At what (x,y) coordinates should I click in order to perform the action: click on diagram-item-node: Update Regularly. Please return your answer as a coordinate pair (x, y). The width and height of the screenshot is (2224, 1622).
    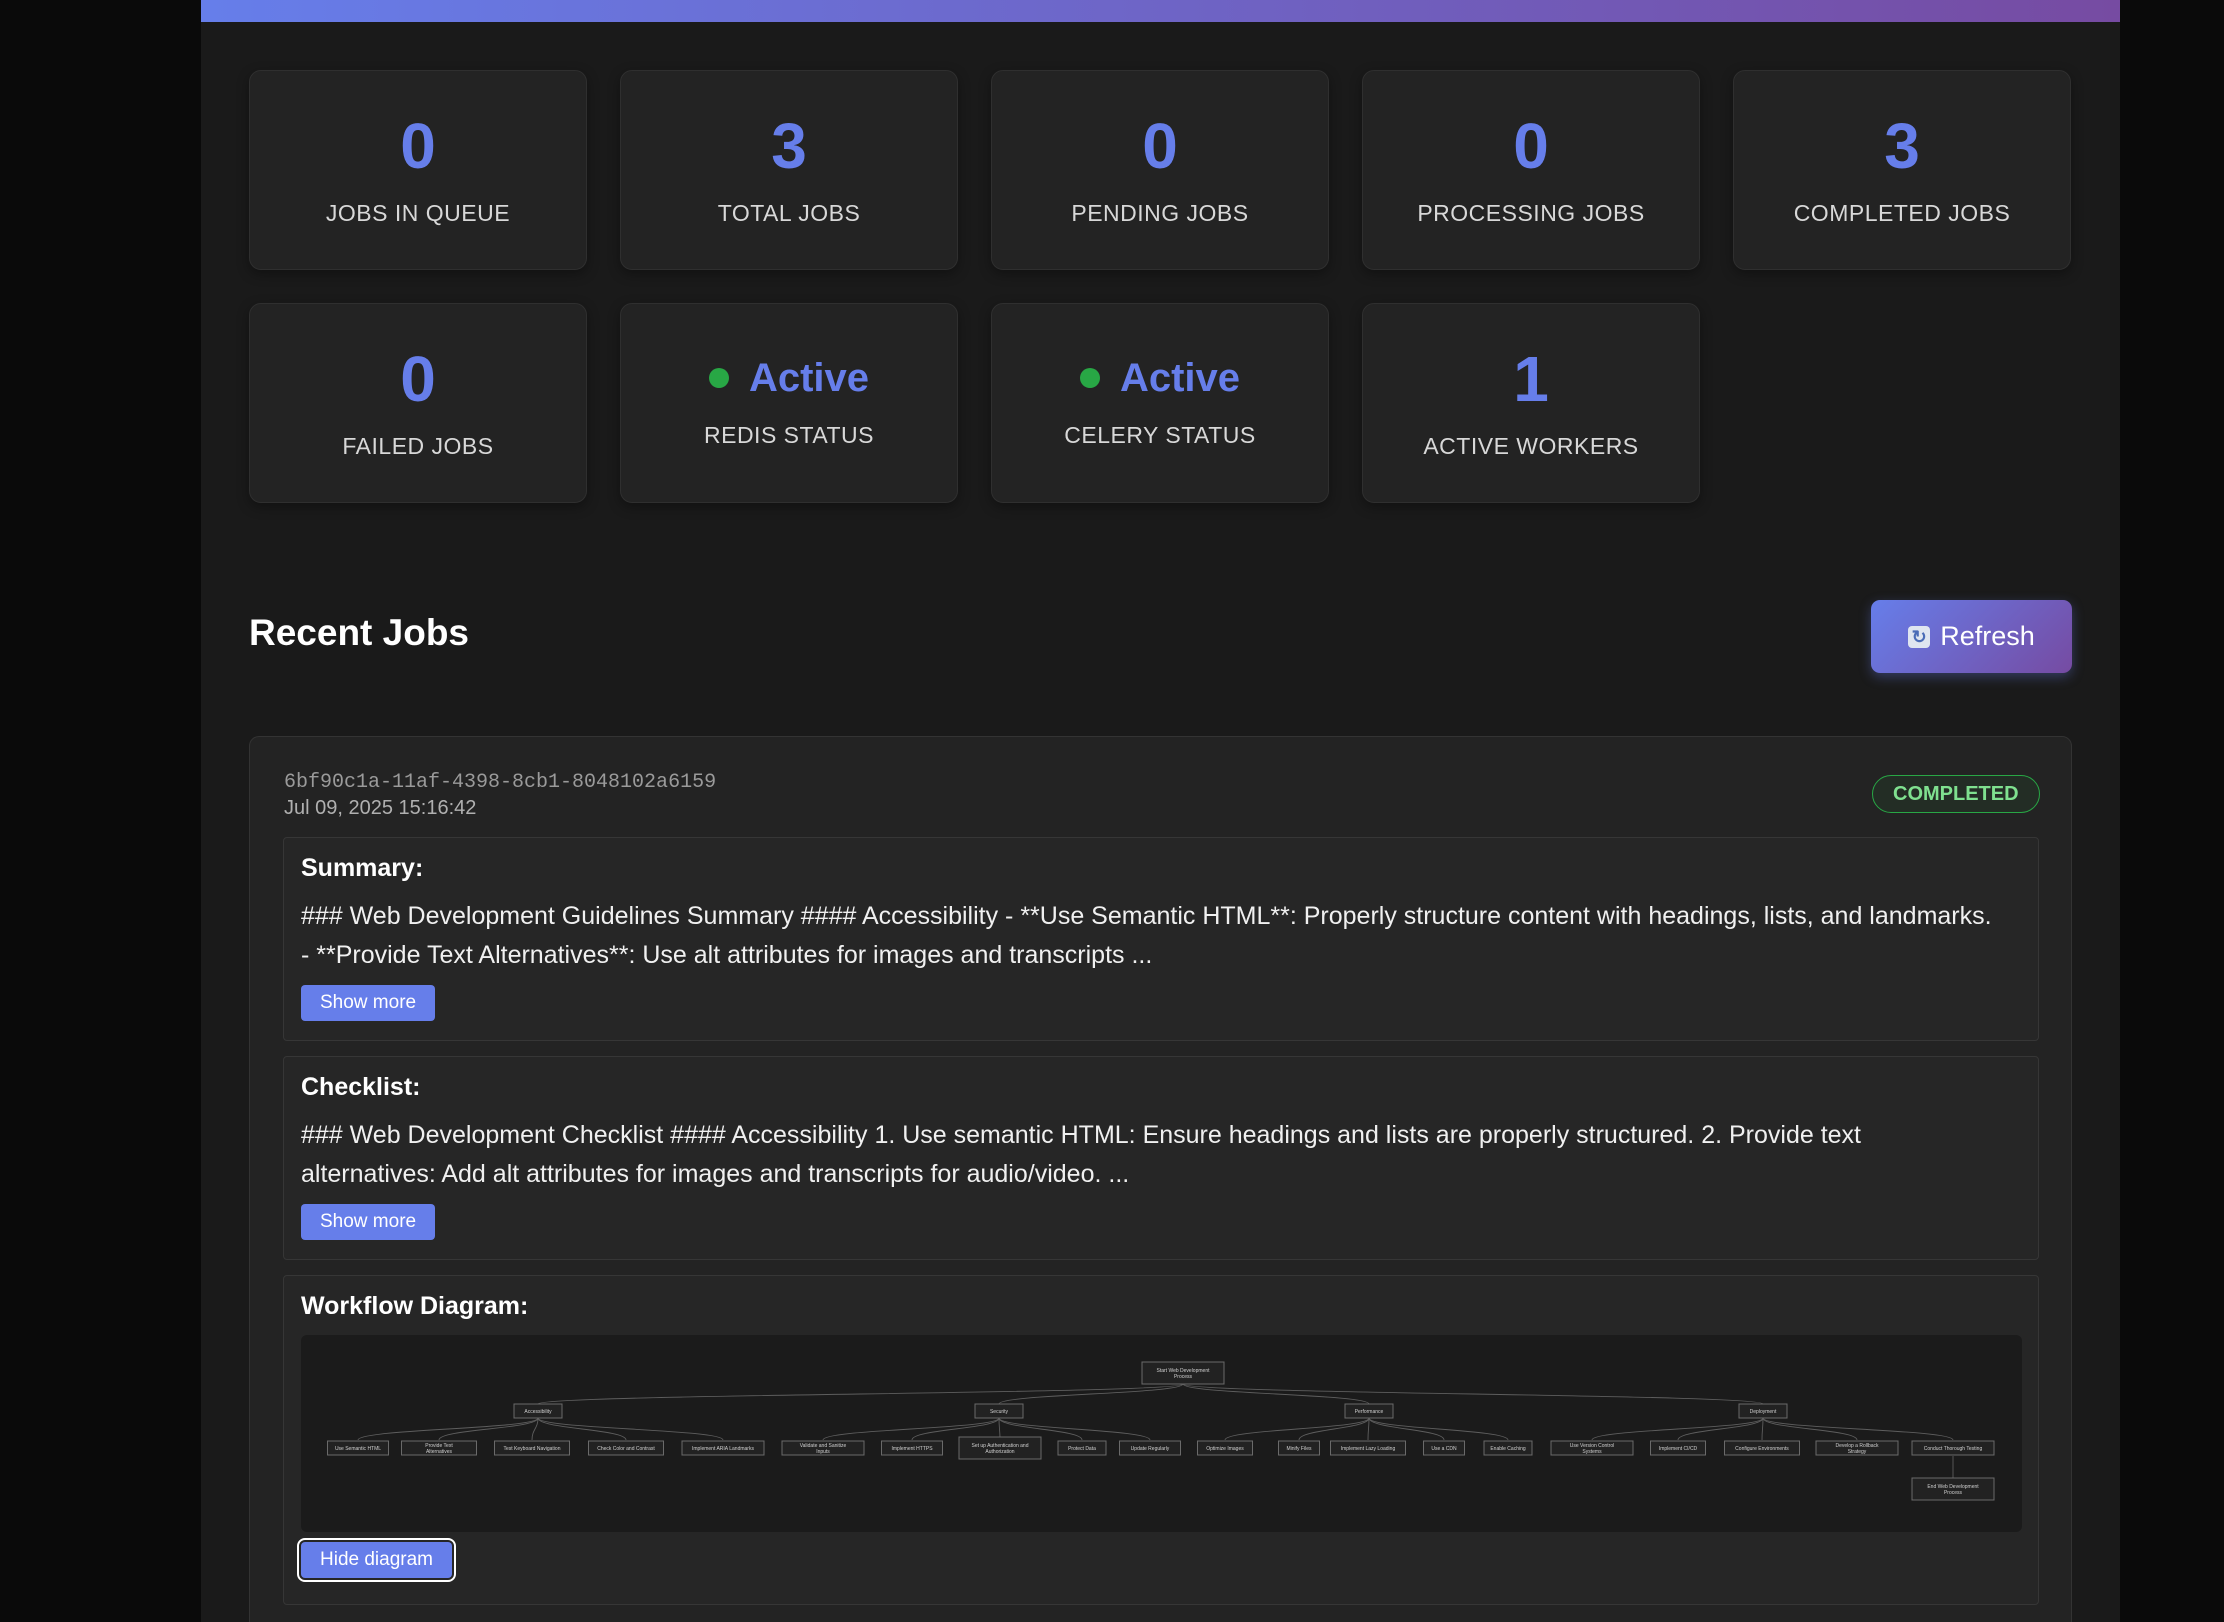
    Looking at the image, I should click on (1150, 1448).